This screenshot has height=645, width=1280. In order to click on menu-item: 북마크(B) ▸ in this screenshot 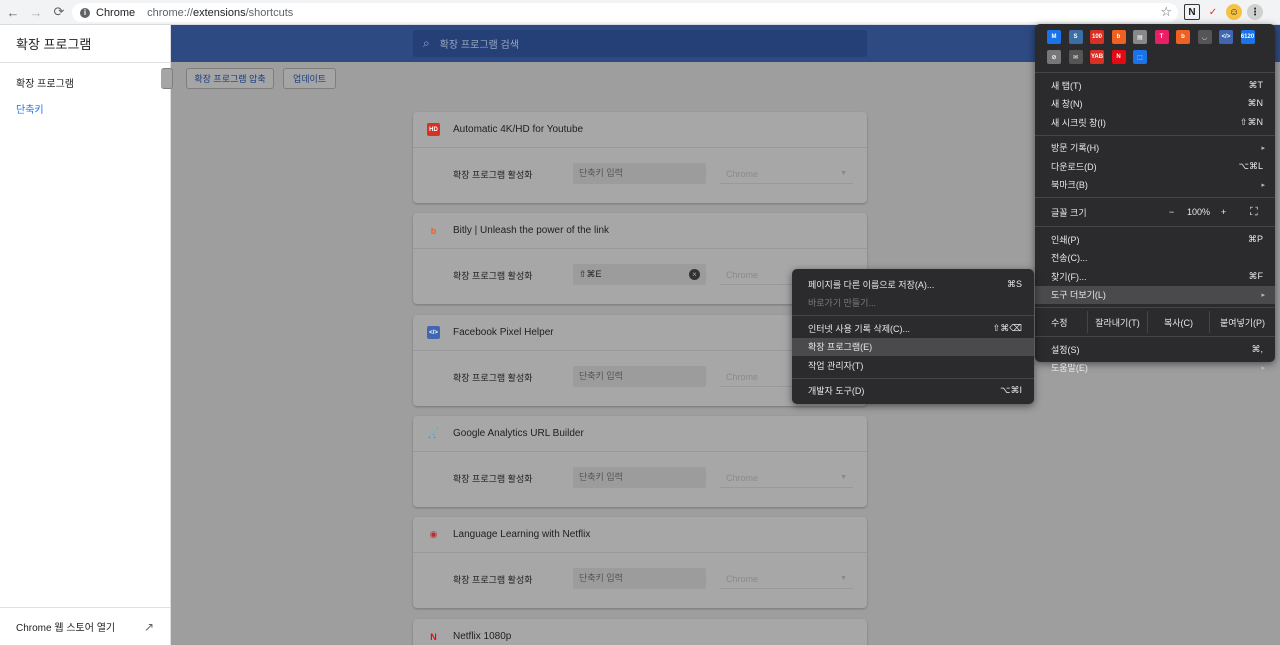, I will do `click(1155, 185)`.